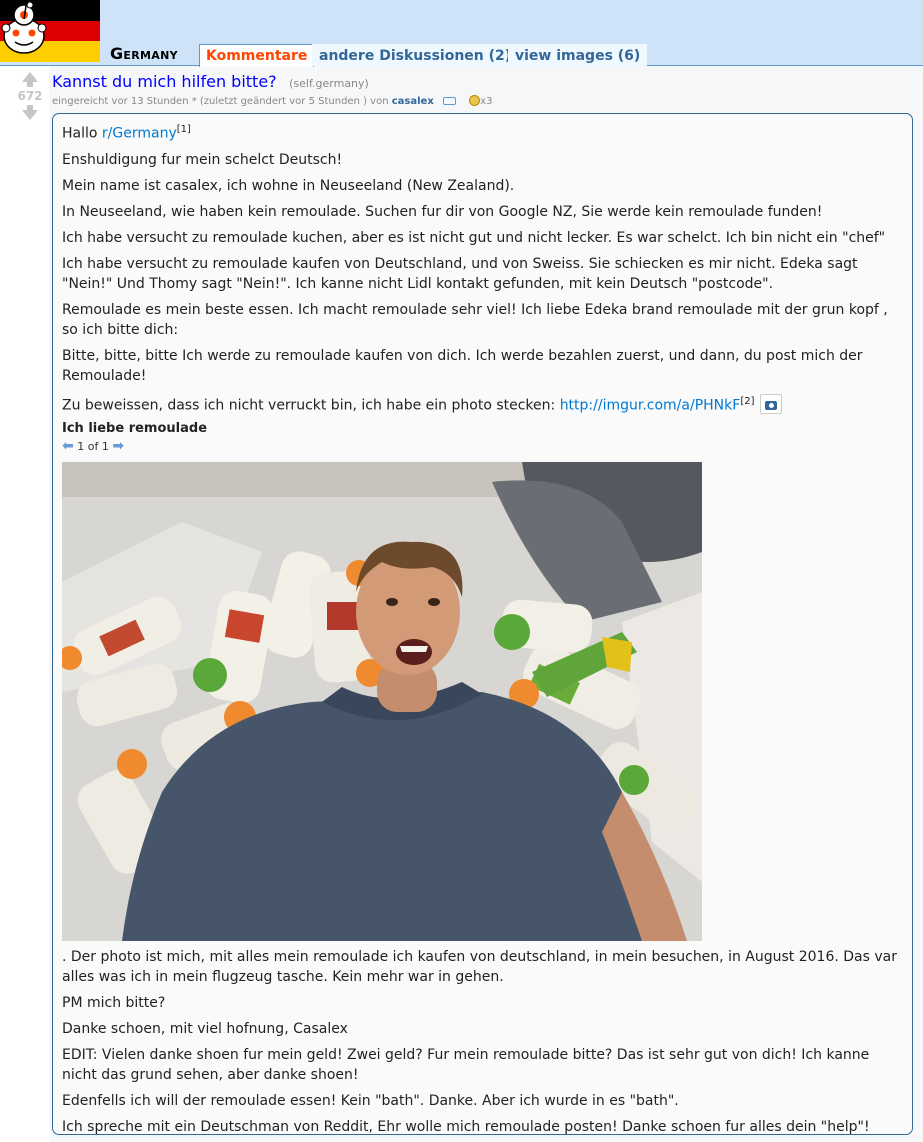  I want to click on album-counter: 1 of 1, so click(93, 447).